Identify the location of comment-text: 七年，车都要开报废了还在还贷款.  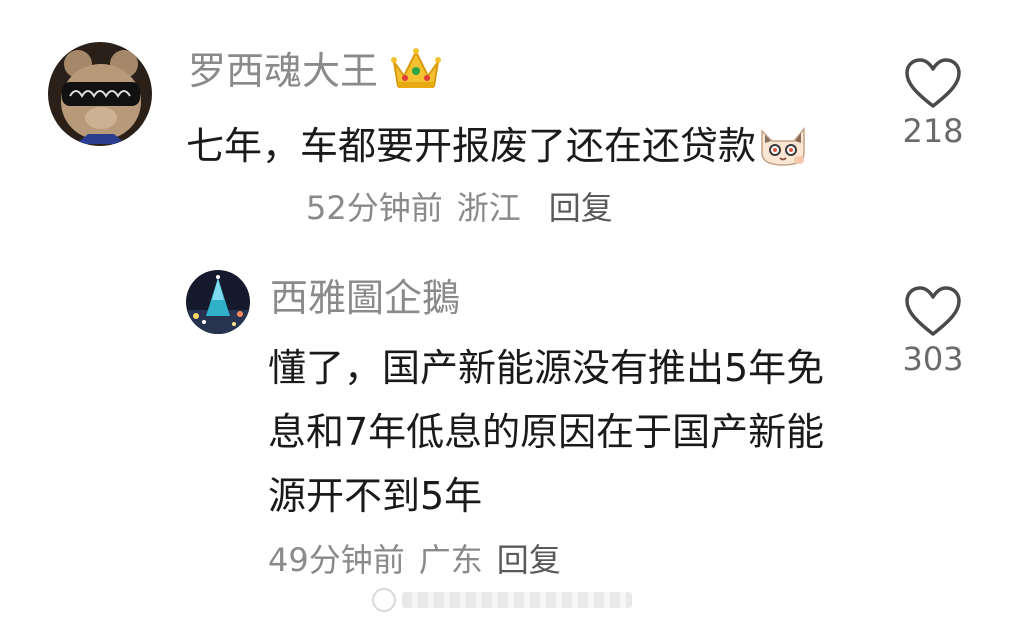
(516, 146).